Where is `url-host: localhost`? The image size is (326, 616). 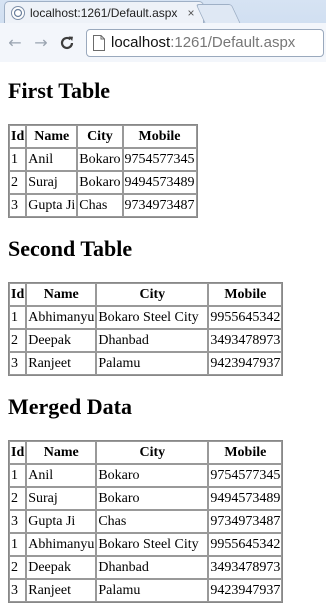
url-host: localhost is located at coordinates (141, 42).